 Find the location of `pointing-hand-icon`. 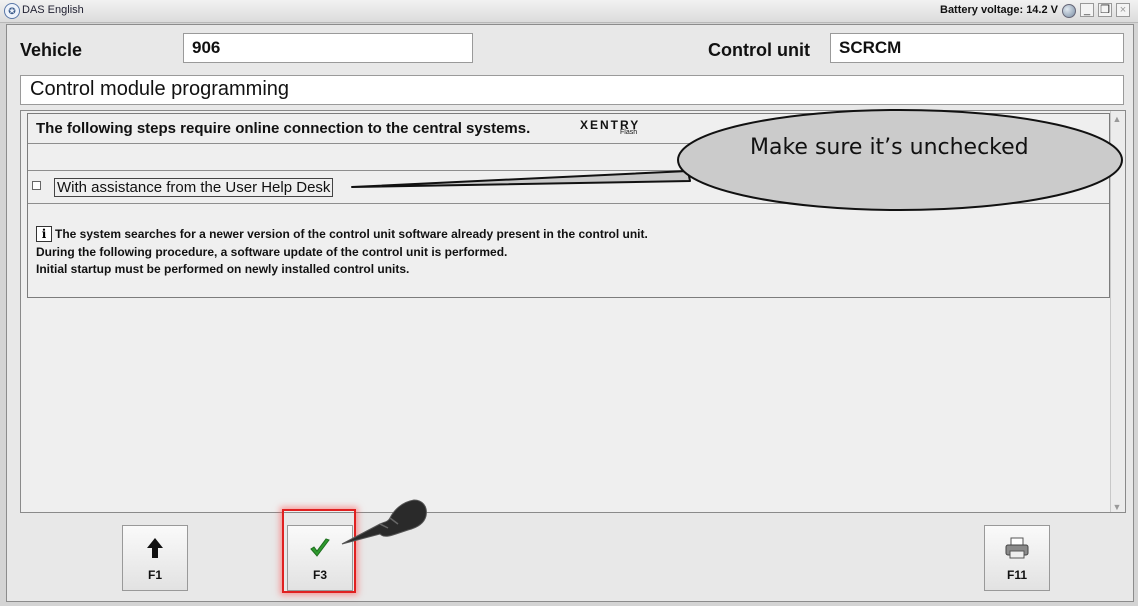

pointing-hand-icon is located at coordinates (384, 522).